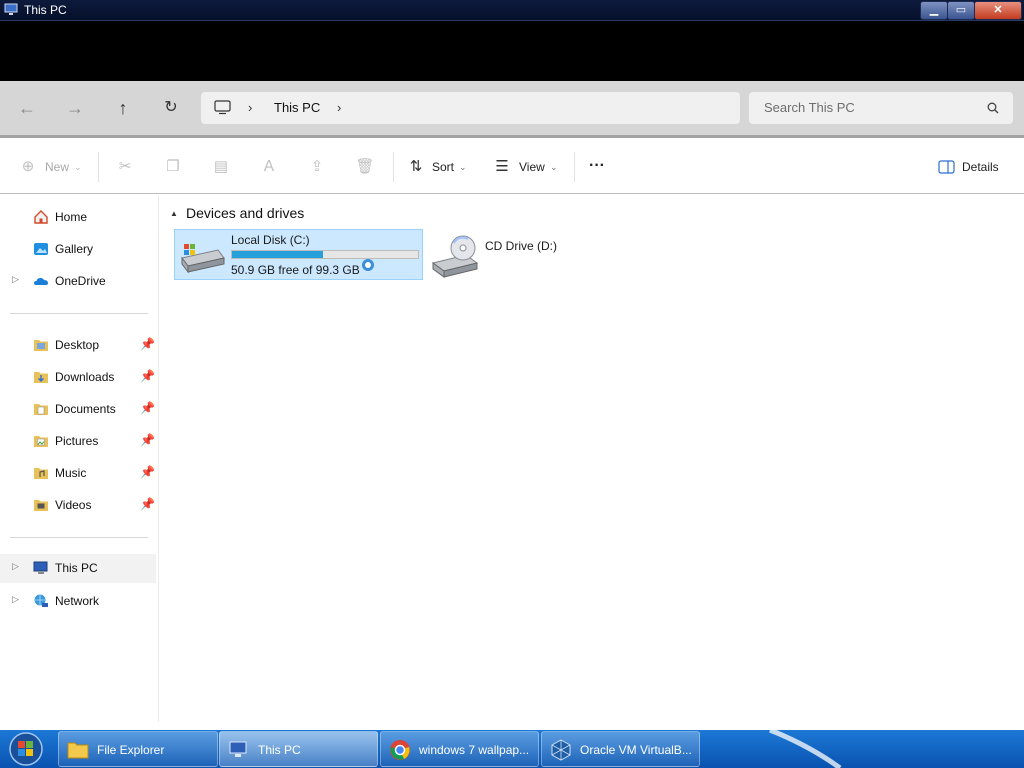 The width and height of the screenshot is (1024, 768). What do you see at coordinates (75, 108) in the screenshot?
I see `forward-icon: →` at bounding box center [75, 108].